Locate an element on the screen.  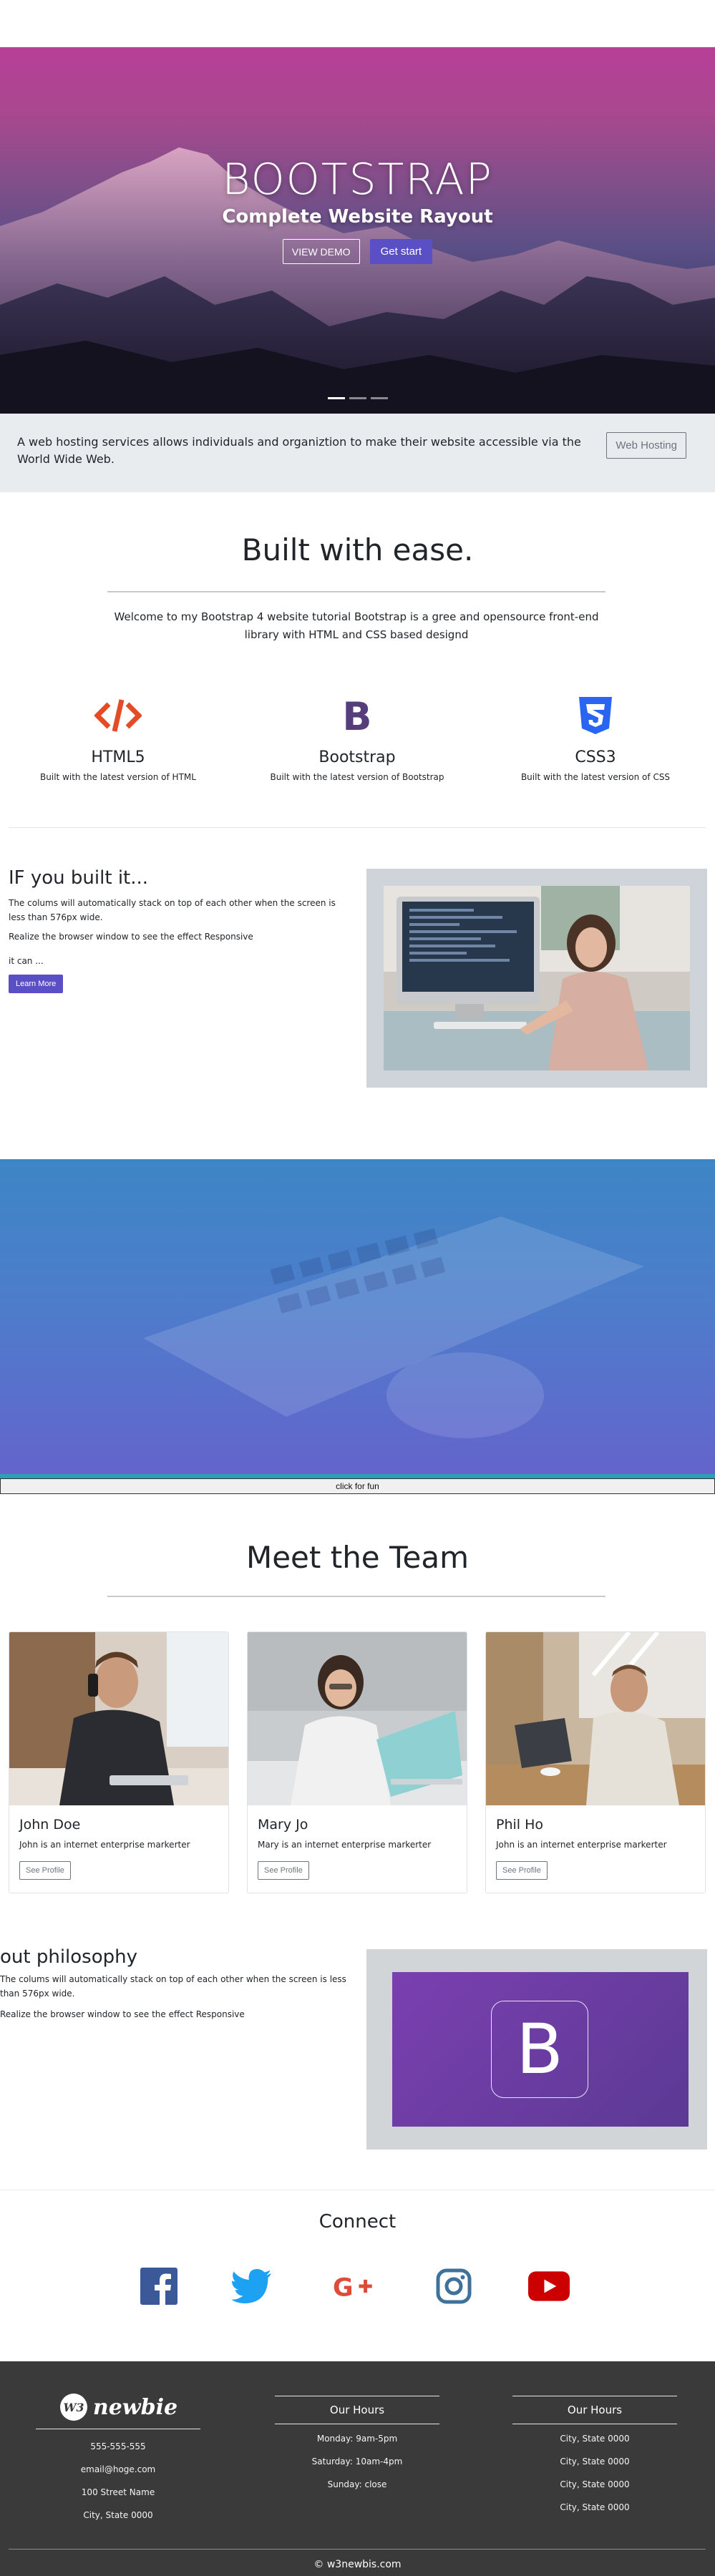
feature-title: HTML5 is located at coordinates (118, 757).